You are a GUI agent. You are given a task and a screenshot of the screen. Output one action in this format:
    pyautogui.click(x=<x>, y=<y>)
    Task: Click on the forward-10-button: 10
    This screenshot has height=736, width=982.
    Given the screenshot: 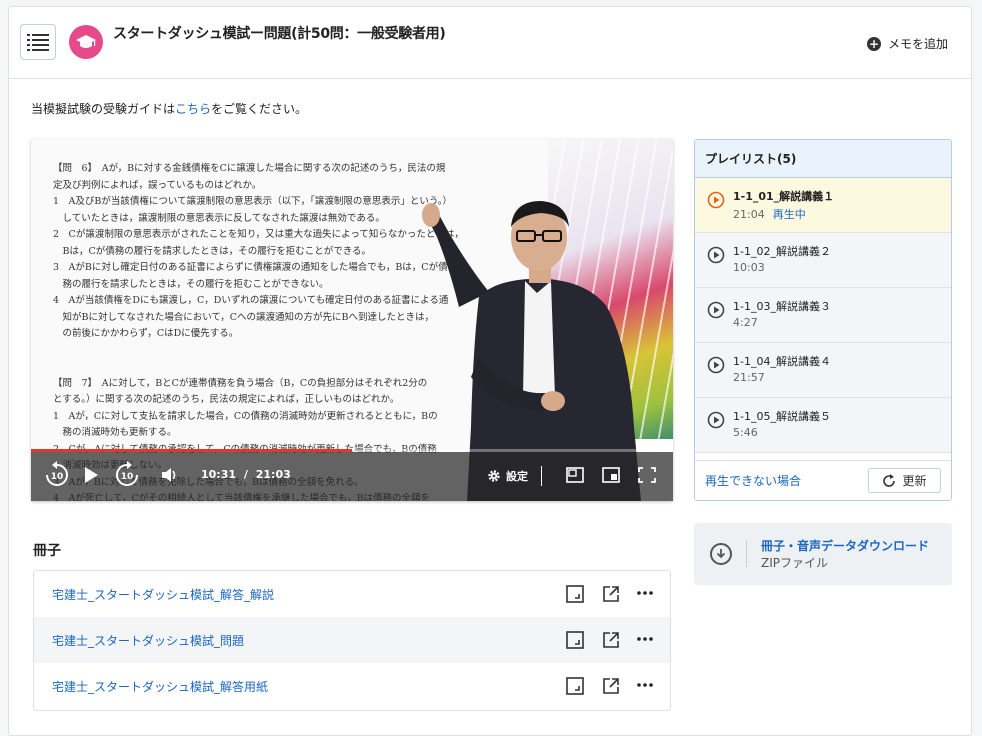 What is the action you would take?
    pyautogui.click(x=127, y=475)
    